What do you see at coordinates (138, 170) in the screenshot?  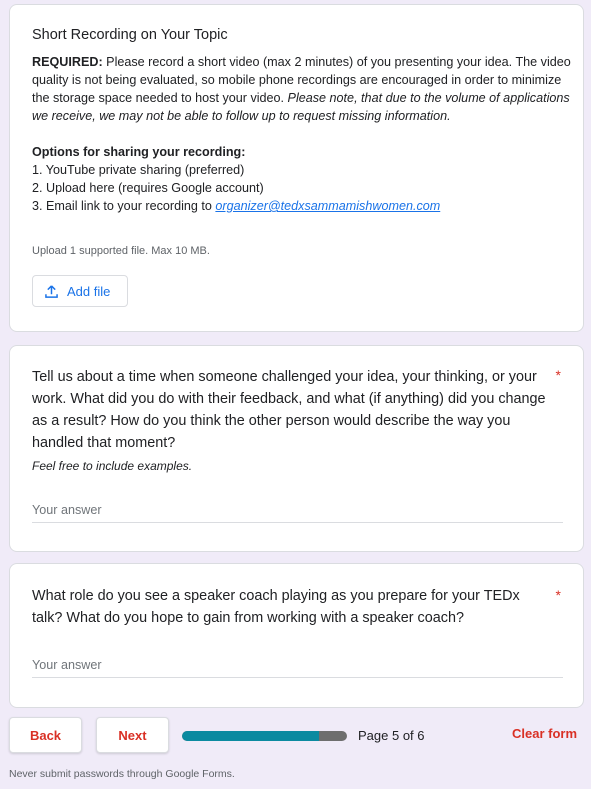 I see `option-youtube: 1. YouTube private sharing (preferred)` at bounding box center [138, 170].